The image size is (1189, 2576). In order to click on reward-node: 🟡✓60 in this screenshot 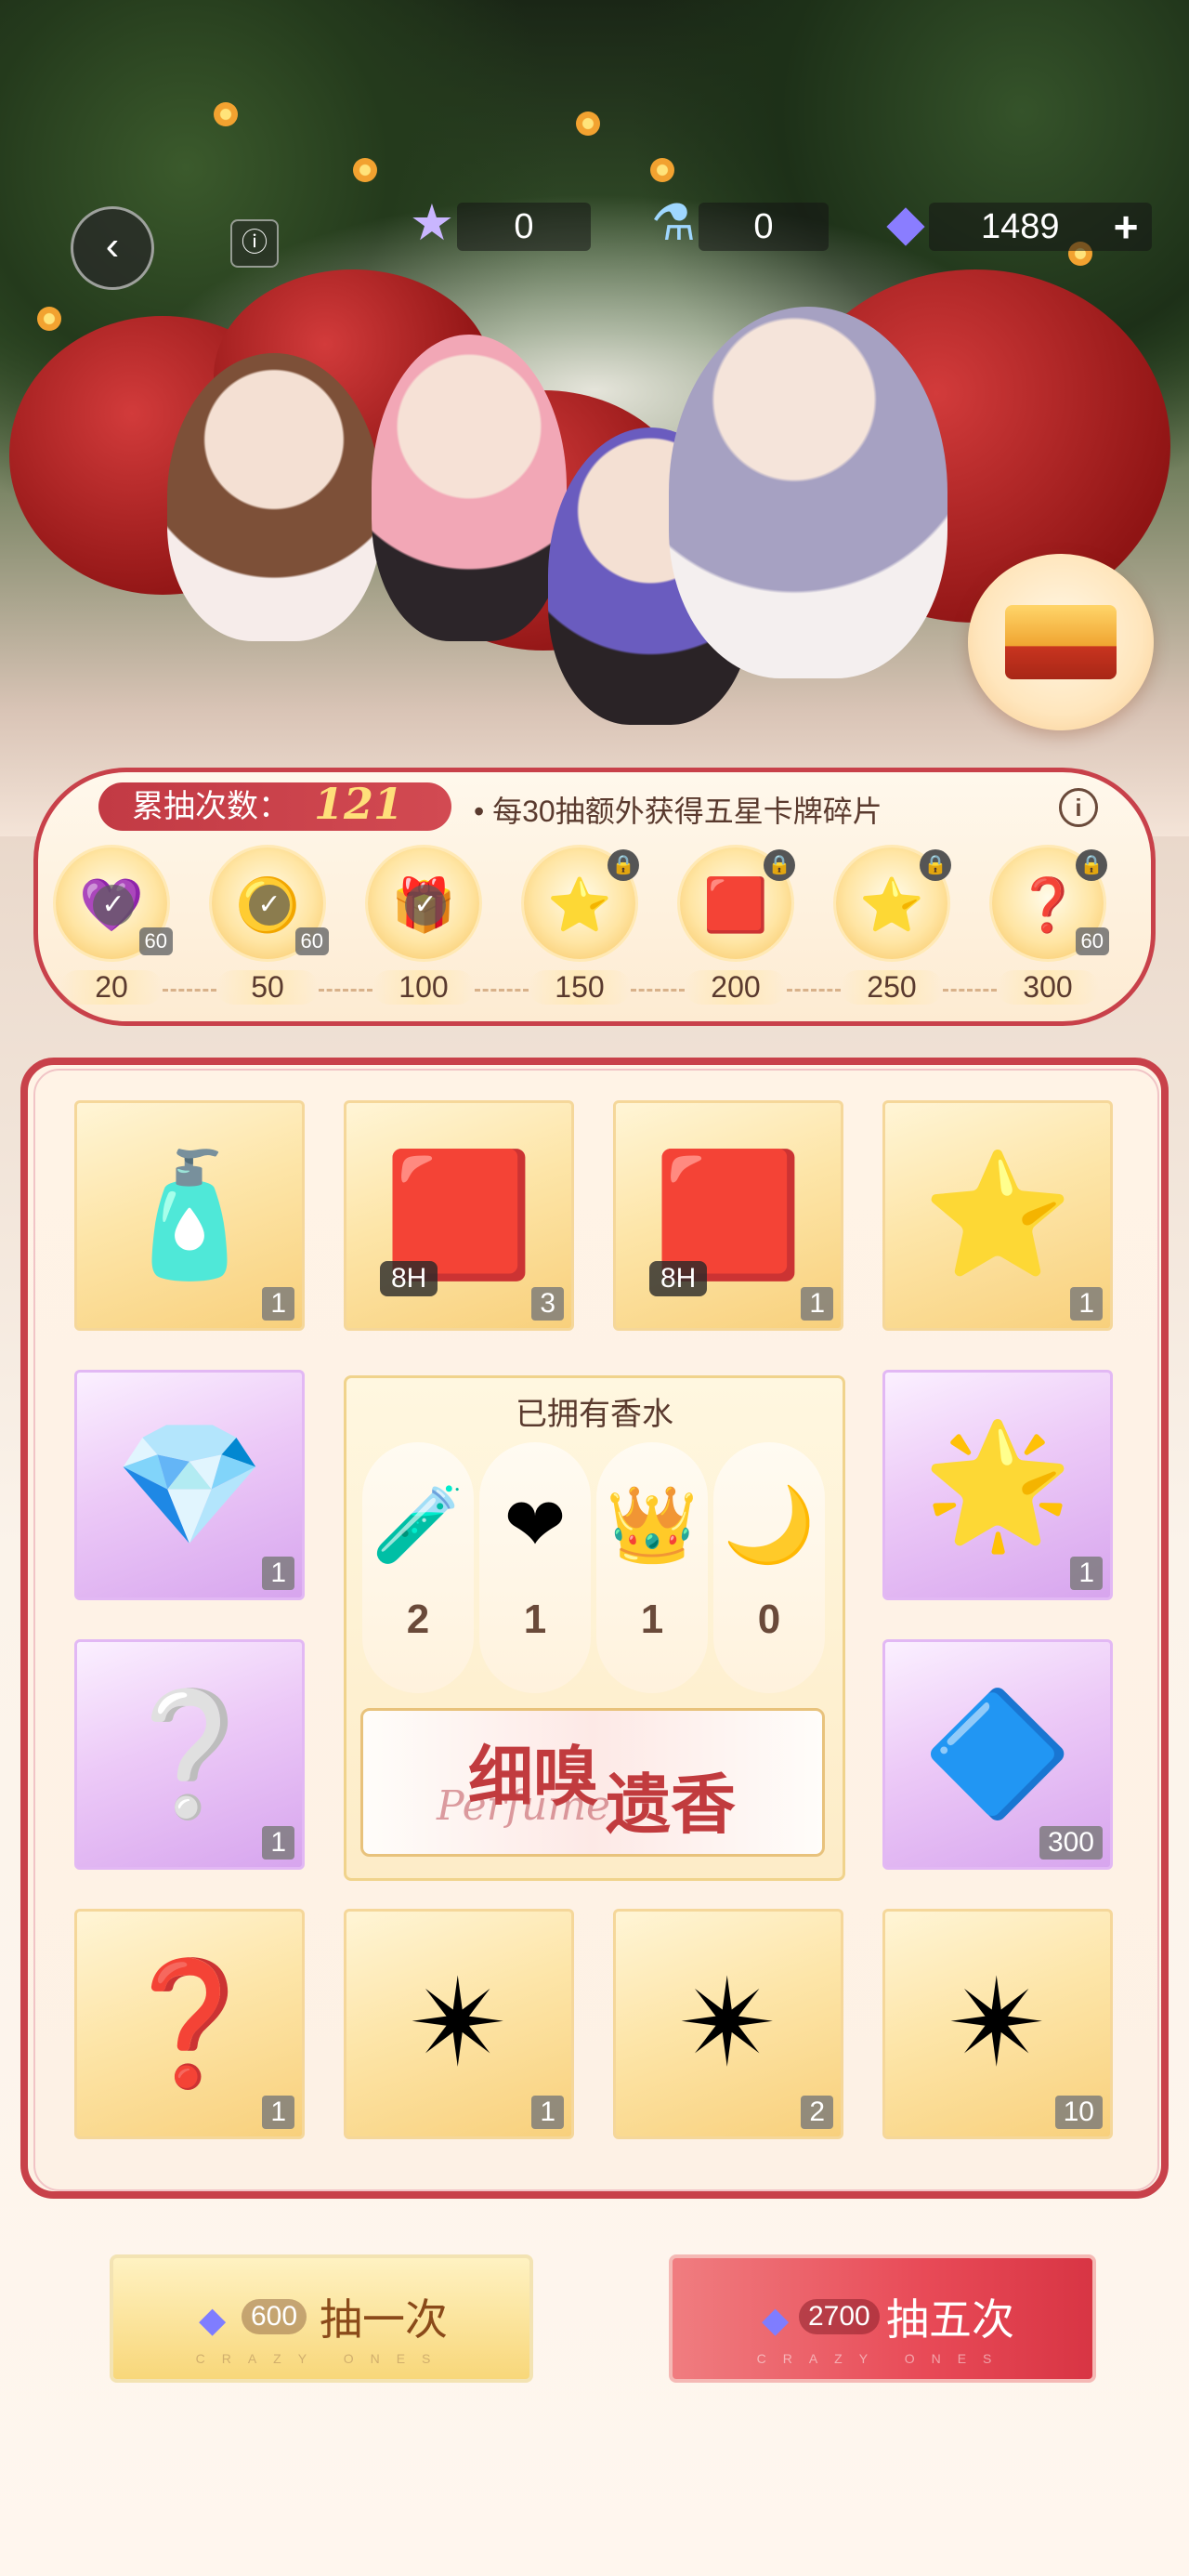, I will do `click(268, 905)`.